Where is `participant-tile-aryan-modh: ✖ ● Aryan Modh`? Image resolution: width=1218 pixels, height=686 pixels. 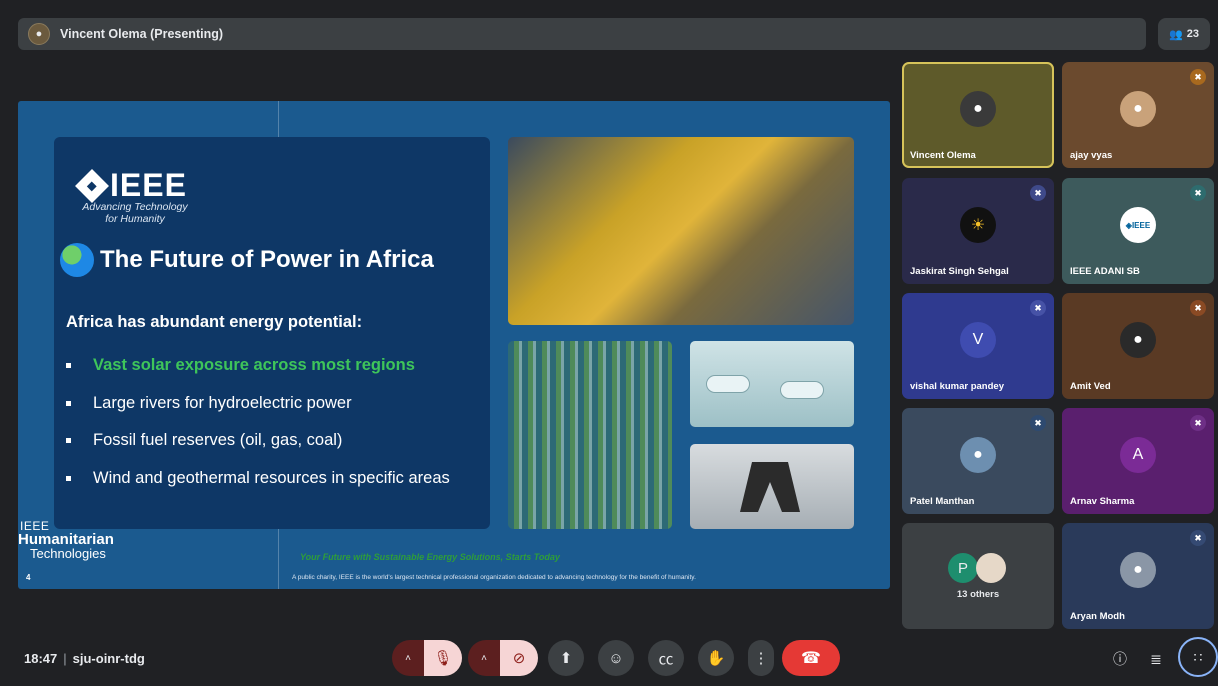 participant-tile-aryan-modh: ✖ ● Aryan Modh is located at coordinates (1138, 576).